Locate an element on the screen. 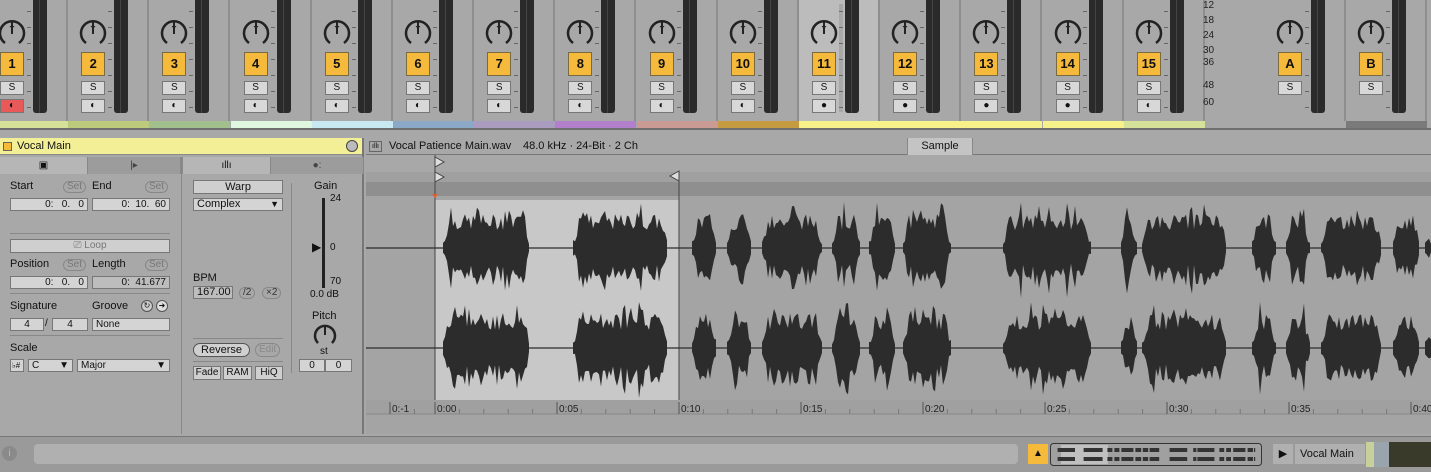 Image resolution: width=1431 pixels, height=472 pixels. length-set-button: Set is located at coordinates (157, 265).